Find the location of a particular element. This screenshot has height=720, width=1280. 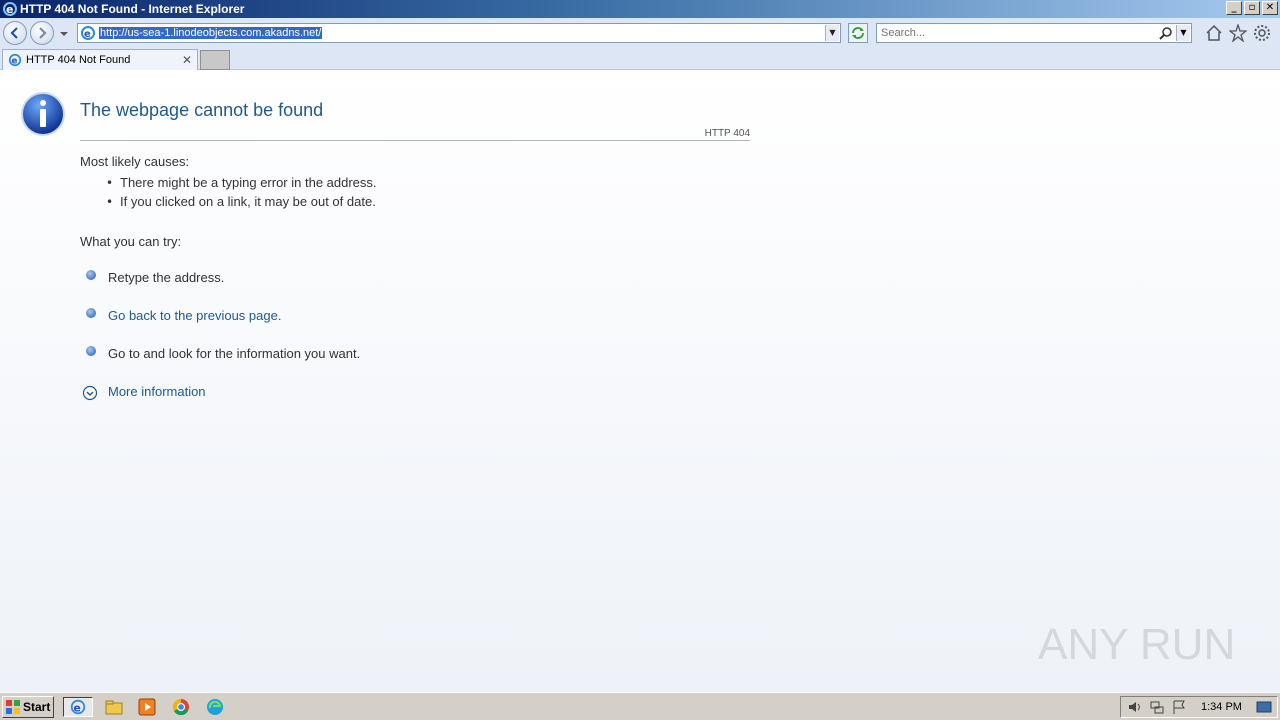

page-ie-icon: e is located at coordinates (88, 33).